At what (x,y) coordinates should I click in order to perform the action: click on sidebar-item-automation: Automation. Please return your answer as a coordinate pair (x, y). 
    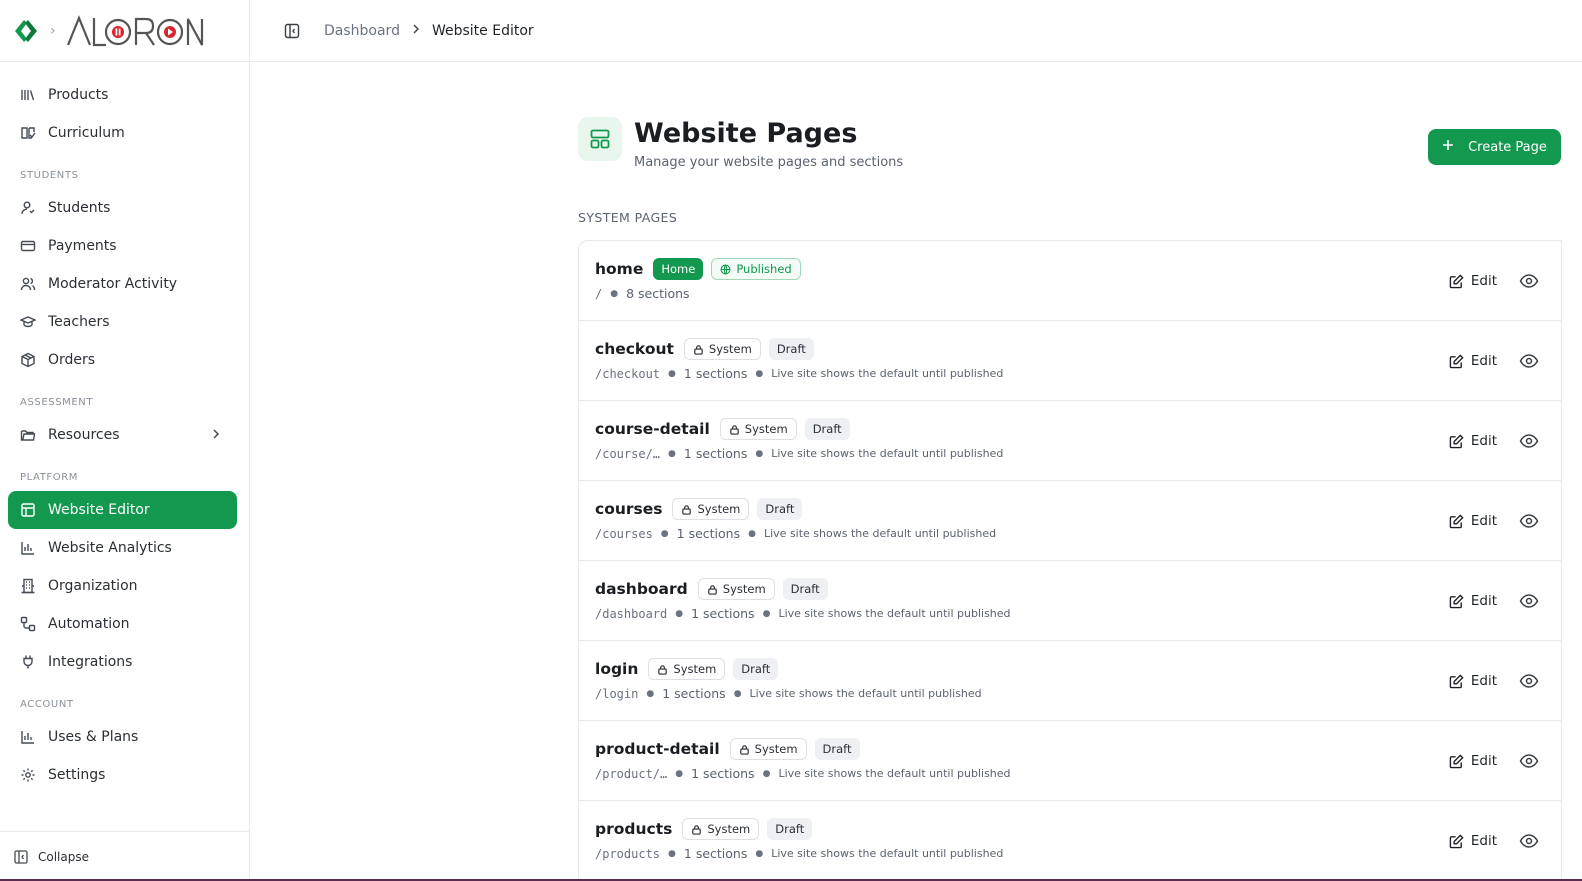
    Looking at the image, I should click on (122, 624).